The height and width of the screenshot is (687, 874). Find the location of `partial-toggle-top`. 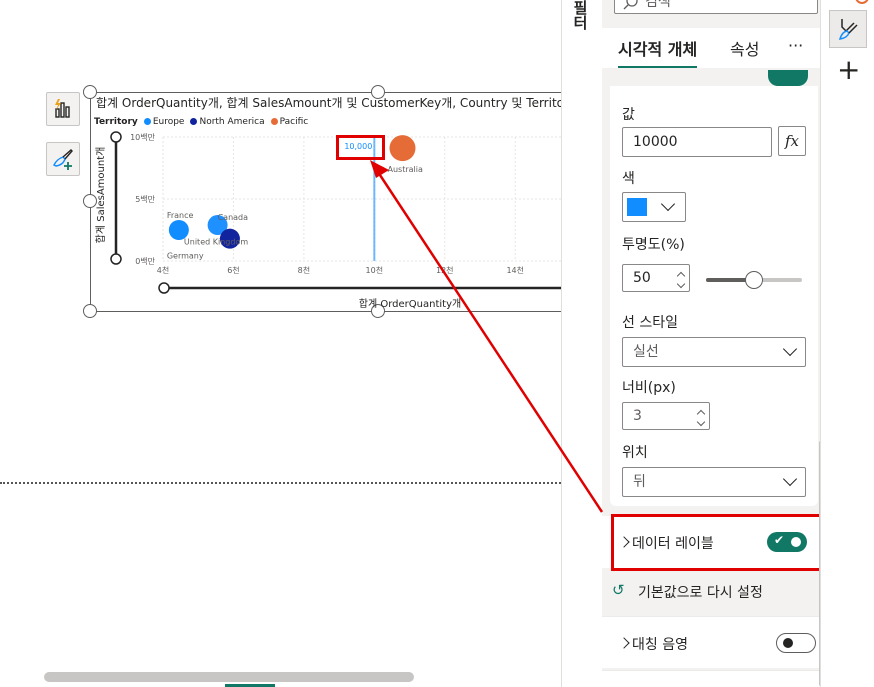

partial-toggle-top is located at coordinates (788, 78).